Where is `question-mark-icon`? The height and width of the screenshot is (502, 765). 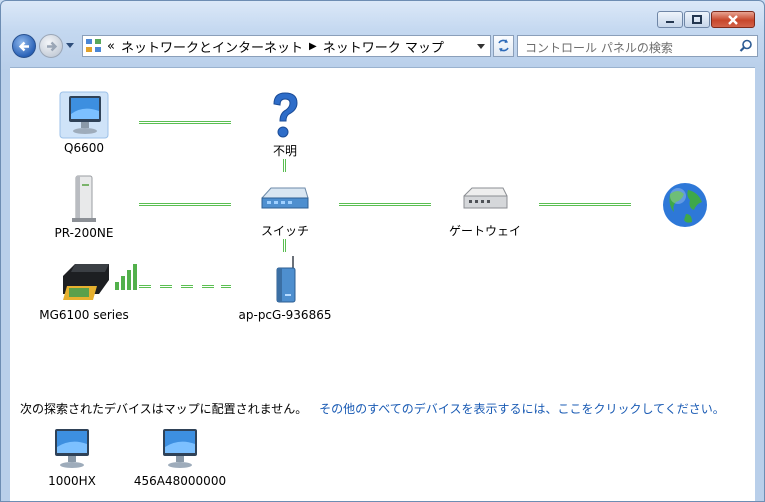
question-mark-icon is located at coordinates (285, 115).